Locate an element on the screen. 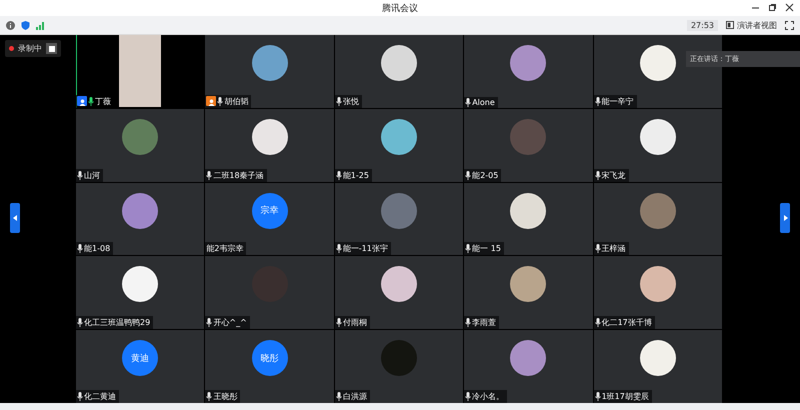  participant-name: 化二黄迪 is located at coordinates (100, 396).